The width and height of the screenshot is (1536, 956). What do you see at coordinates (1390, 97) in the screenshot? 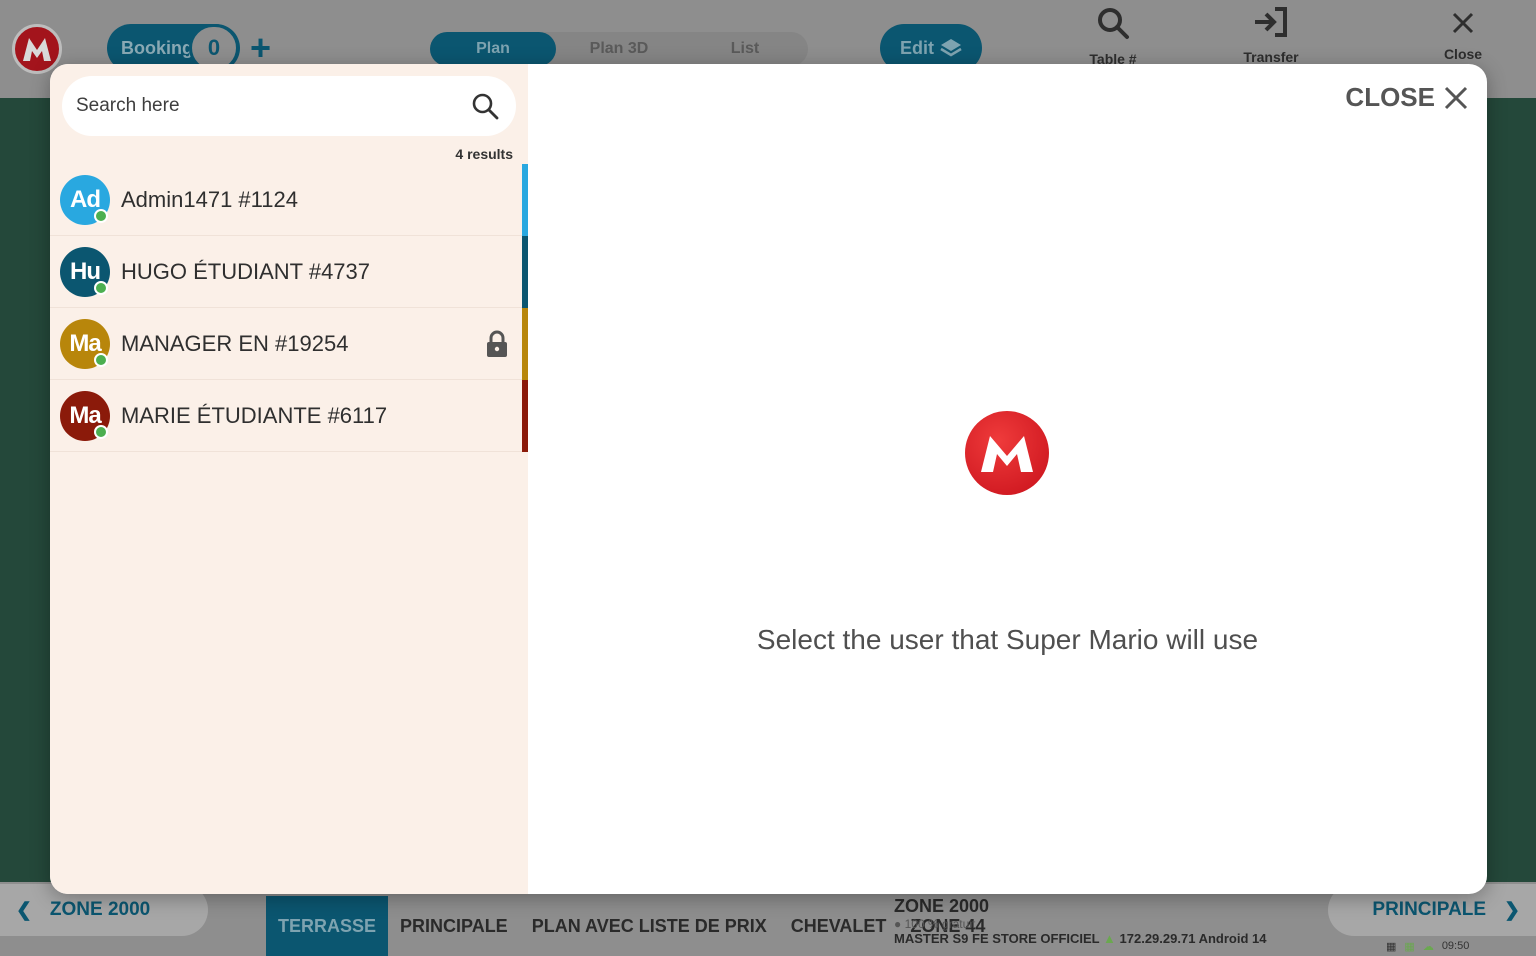
I see `close-label: CLOSE` at bounding box center [1390, 97].